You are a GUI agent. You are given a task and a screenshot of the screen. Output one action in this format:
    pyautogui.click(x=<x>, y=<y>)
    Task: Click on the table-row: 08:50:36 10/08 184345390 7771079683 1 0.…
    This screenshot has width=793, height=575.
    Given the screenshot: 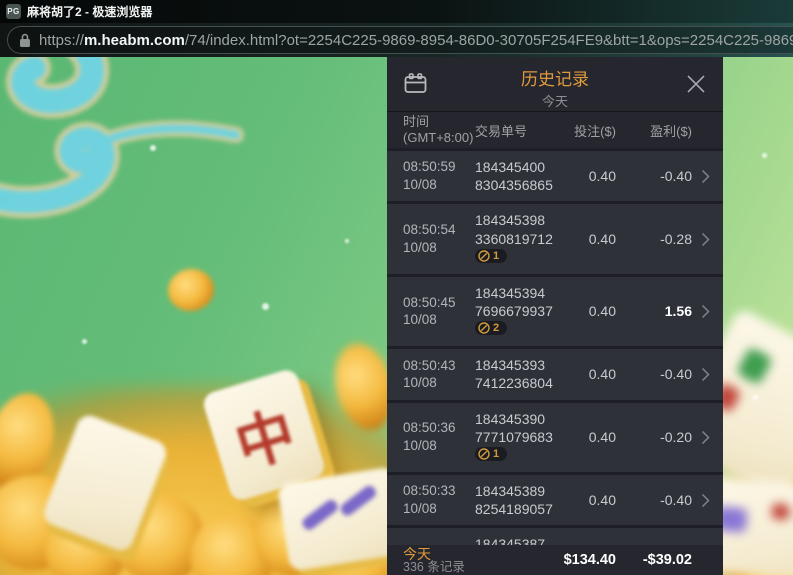 What is the action you would take?
    pyautogui.click(x=555, y=437)
    